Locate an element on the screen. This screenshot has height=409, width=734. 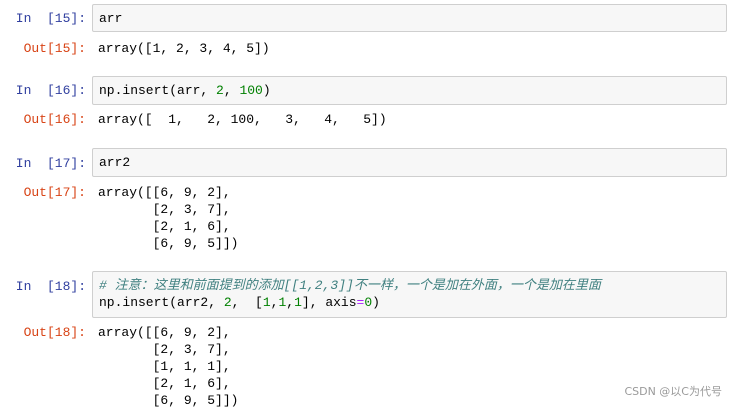
out-prompt-16: Out[16]: is located at coordinates (54, 119).